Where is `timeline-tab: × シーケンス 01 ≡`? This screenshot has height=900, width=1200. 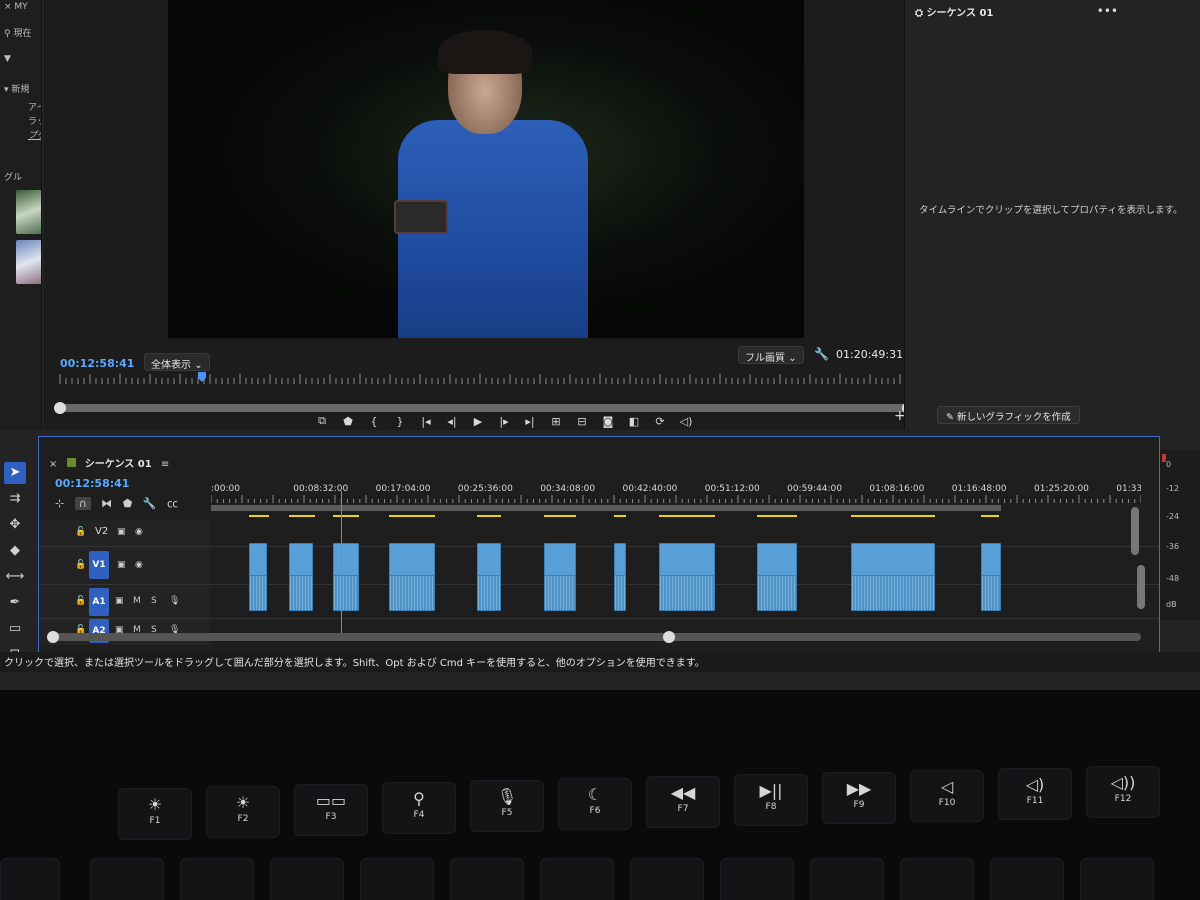 timeline-tab: × シーケンス 01 ≡ is located at coordinates (109, 462).